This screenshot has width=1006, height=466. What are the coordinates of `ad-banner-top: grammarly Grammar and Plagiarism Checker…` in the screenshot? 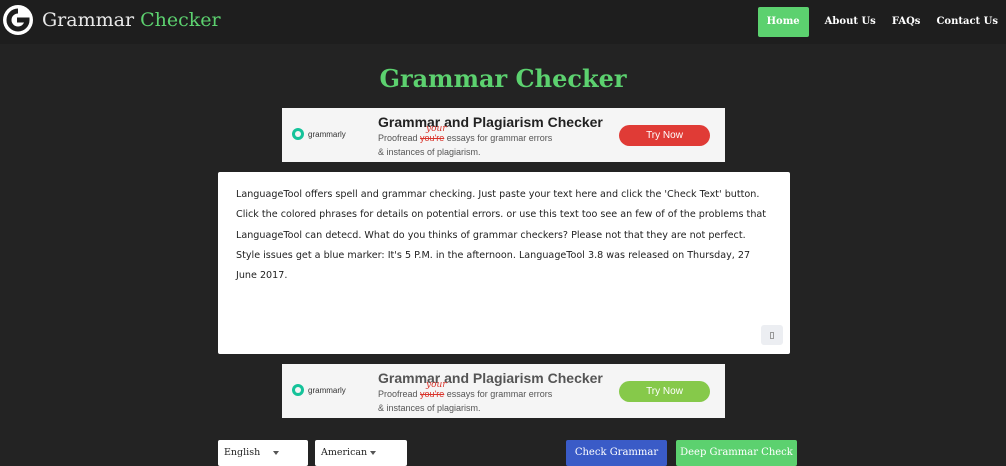 It's located at (503, 135).